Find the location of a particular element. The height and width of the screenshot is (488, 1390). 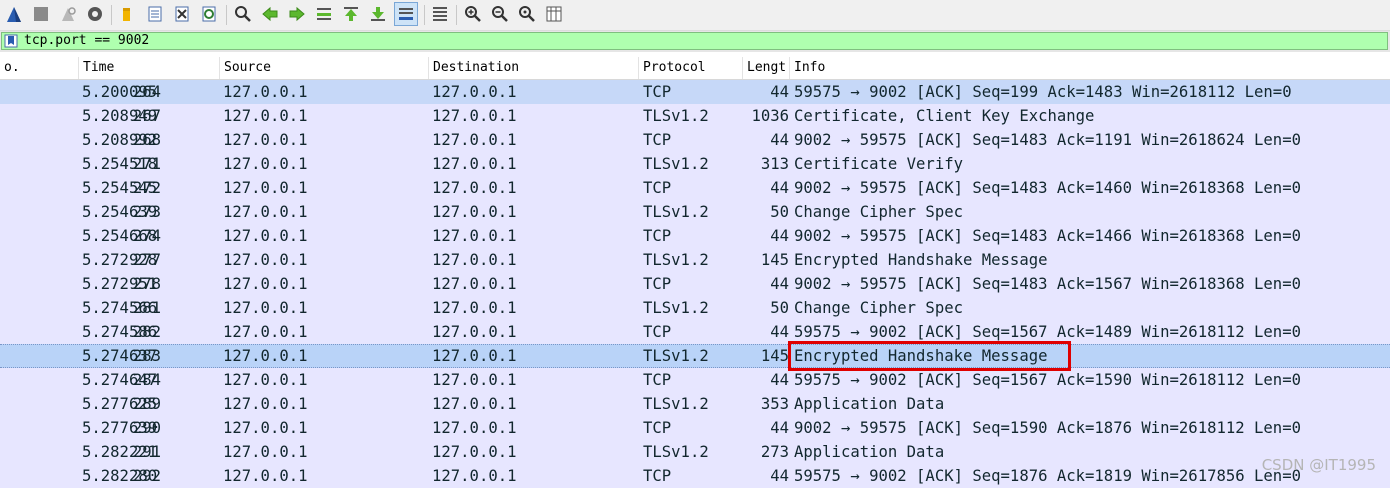

cell-len: 145 is located at coordinates (774, 356).